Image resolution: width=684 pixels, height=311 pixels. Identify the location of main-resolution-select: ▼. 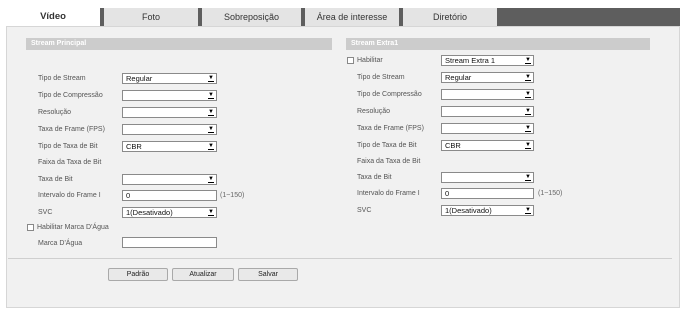
(169, 112).